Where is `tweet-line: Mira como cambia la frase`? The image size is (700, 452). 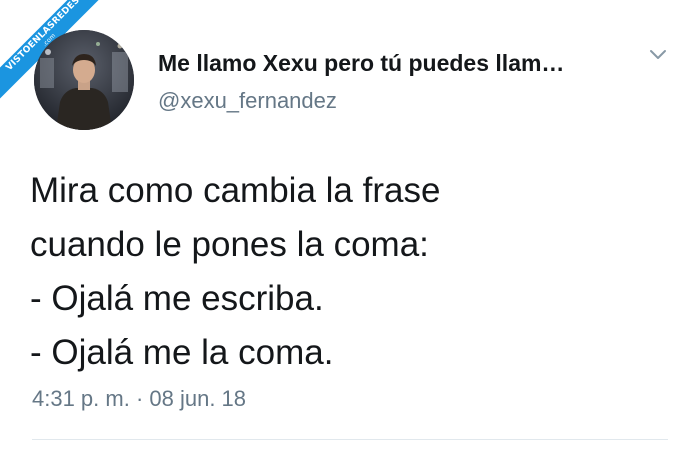
tweet-line: Mira como cambia la frase is located at coordinates (235, 190).